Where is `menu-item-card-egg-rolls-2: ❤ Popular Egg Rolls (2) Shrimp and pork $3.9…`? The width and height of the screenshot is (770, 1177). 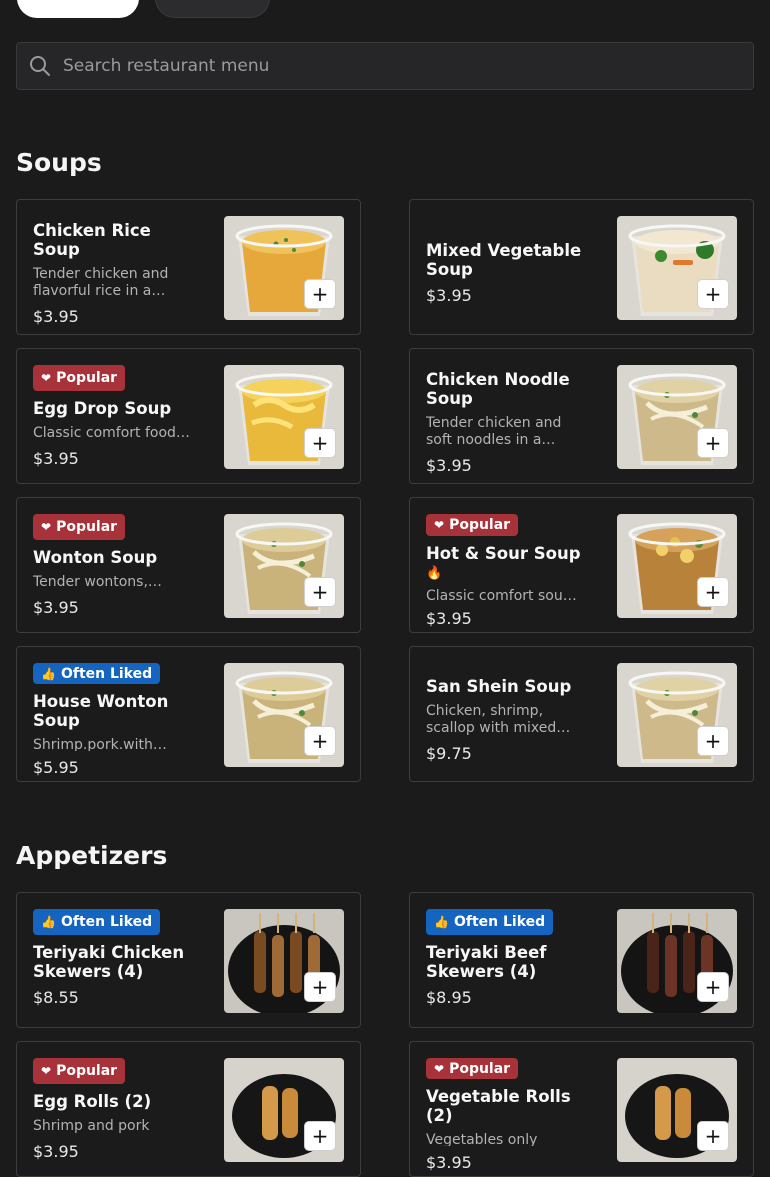 menu-item-card-egg-rolls-2: ❤ Popular Egg Rolls (2) Shrimp and pork $3.9… is located at coordinates (188, 1109).